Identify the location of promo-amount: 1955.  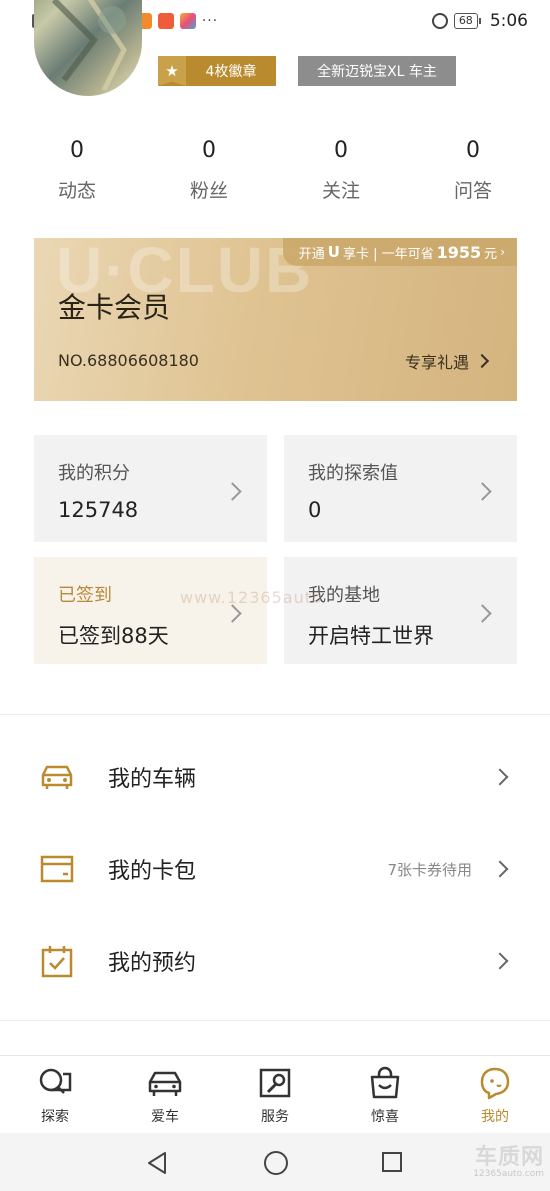
(459, 252).